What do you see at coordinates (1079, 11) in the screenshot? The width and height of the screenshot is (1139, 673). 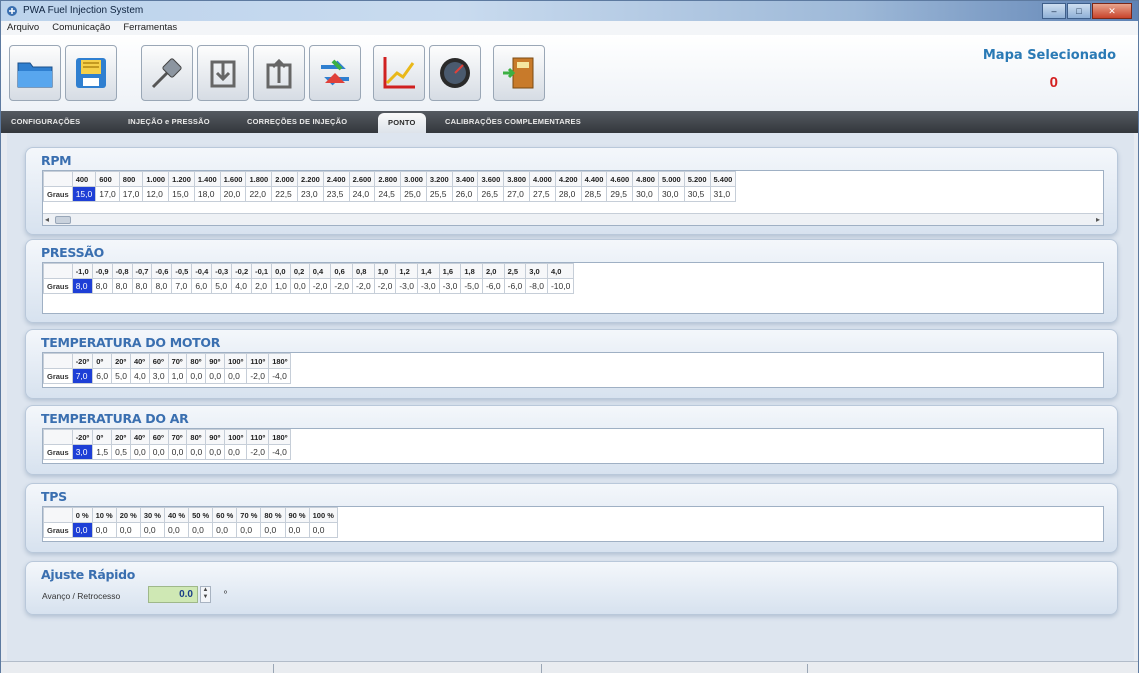 I see `maximize-button: □` at bounding box center [1079, 11].